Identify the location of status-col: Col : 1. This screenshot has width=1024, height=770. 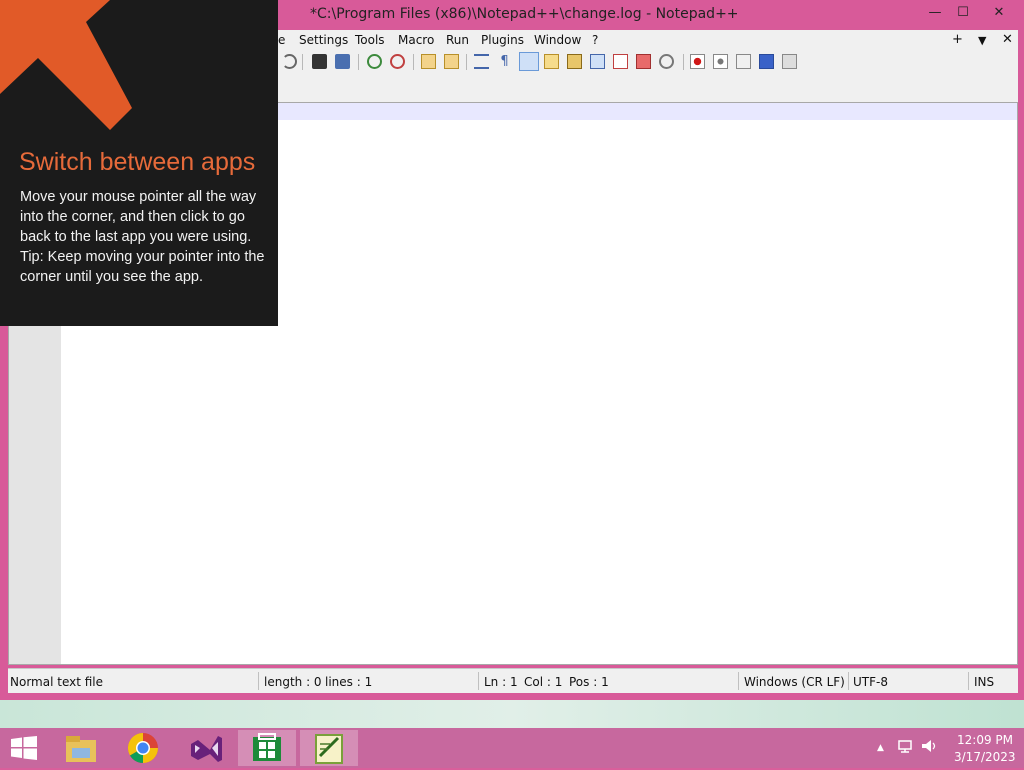
(543, 682).